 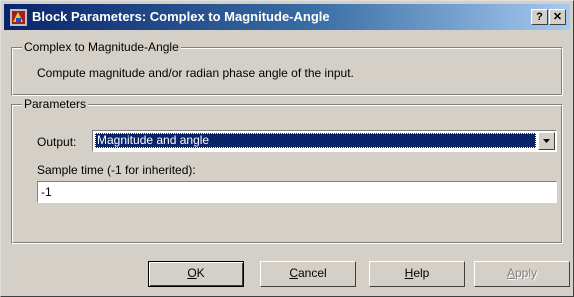 What do you see at coordinates (417, 274) in the screenshot?
I see `help-button: Help` at bounding box center [417, 274].